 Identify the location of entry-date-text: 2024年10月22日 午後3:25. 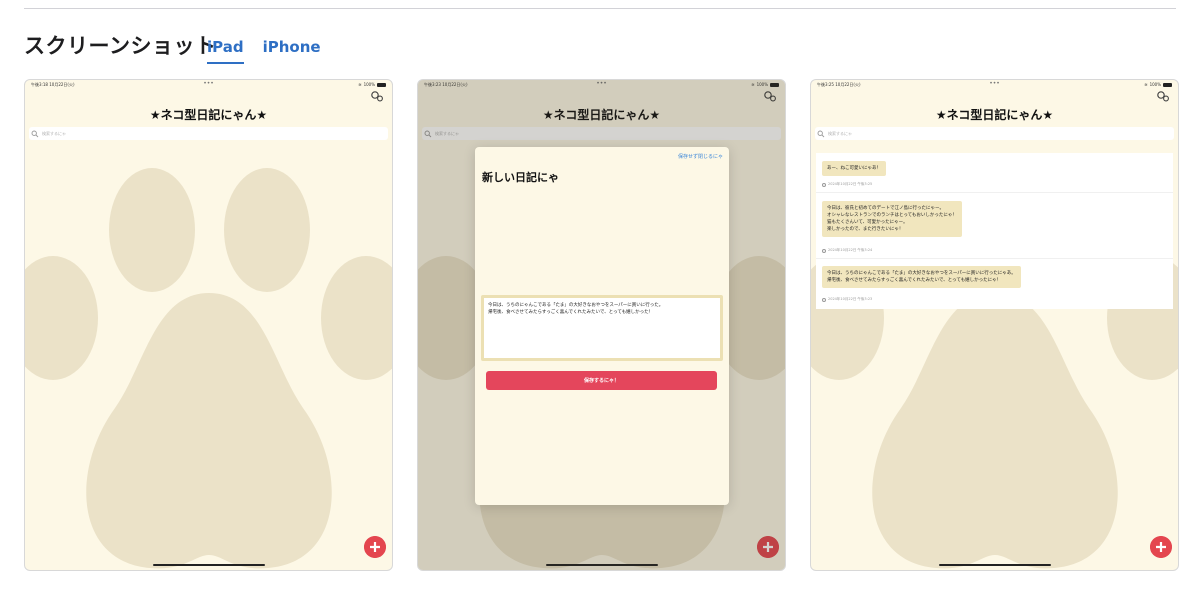
(850, 184).